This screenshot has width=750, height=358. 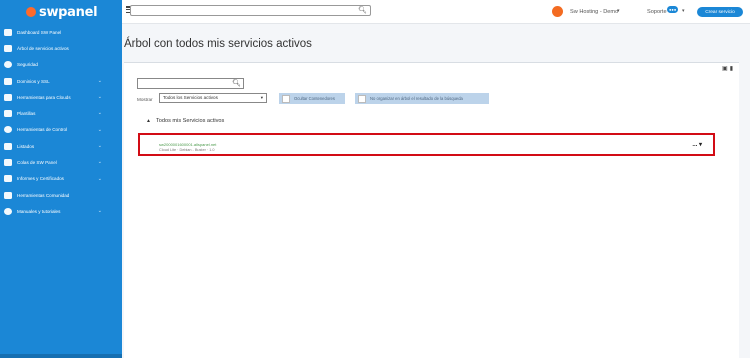 What do you see at coordinates (190, 97) in the screenshot?
I see `mostrar-selected-value: Todos los Servicios activos` at bounding box center [190, 97].